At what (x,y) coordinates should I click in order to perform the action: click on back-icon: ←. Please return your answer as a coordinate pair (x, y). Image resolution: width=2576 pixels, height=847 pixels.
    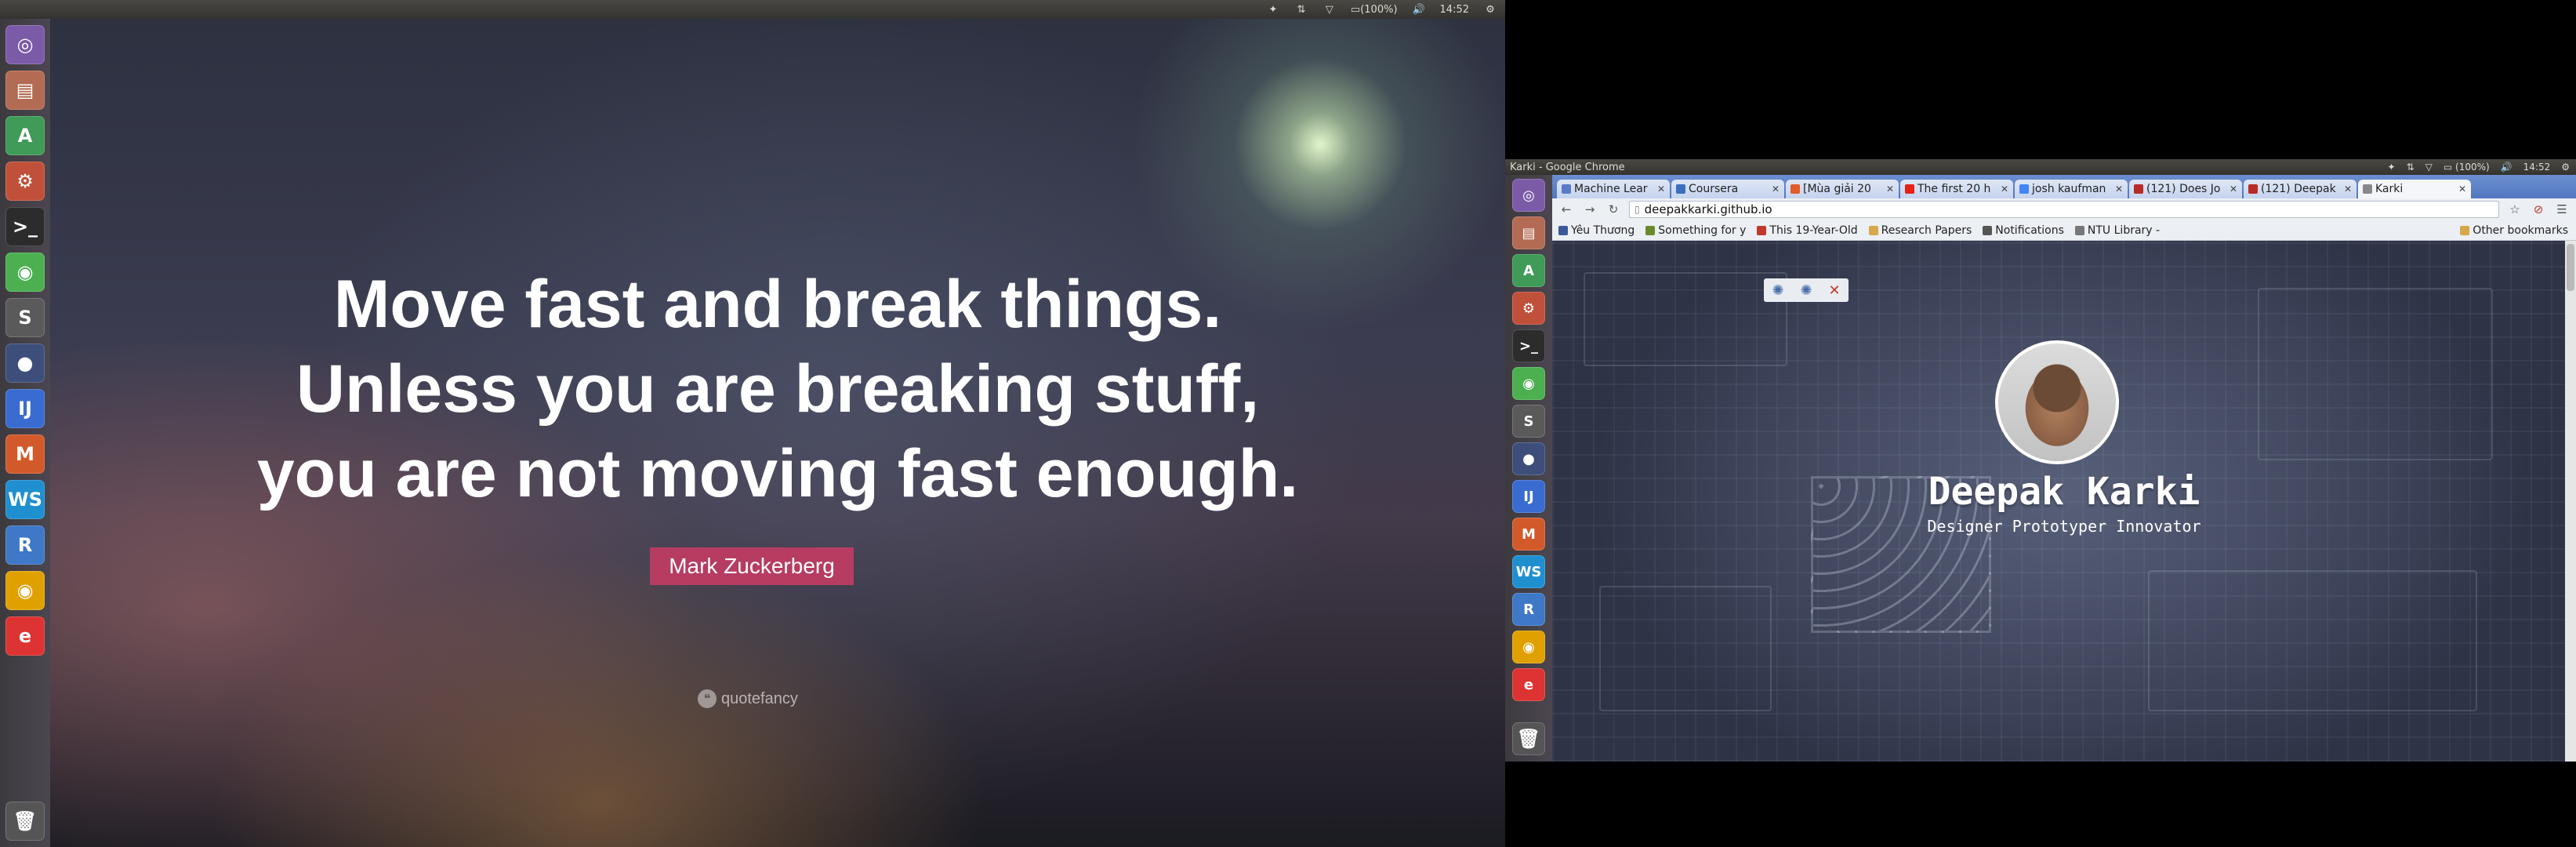
    Looking at the image, I should click on (1566, 209).